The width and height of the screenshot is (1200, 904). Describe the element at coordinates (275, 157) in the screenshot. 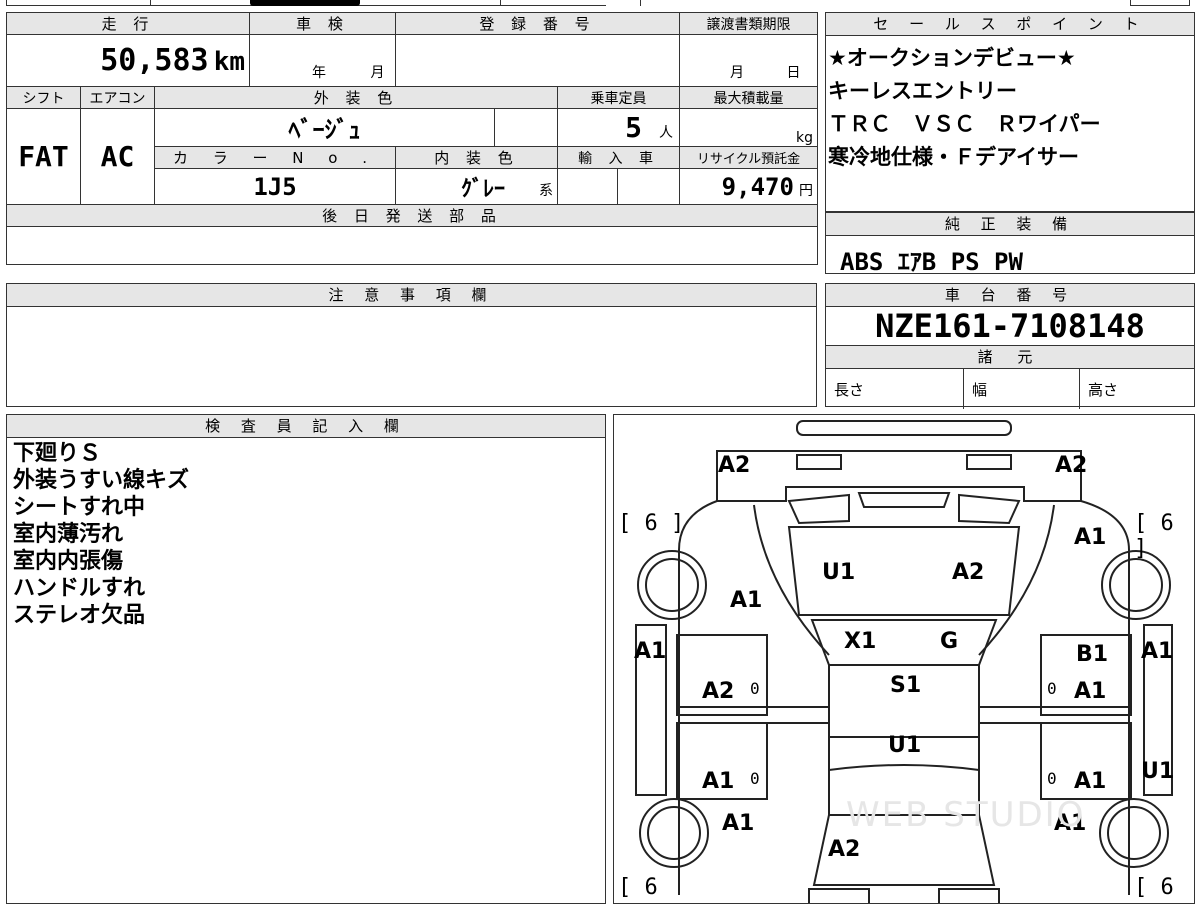

I see `color-no-header: カ ラ ー N o .` at that location.